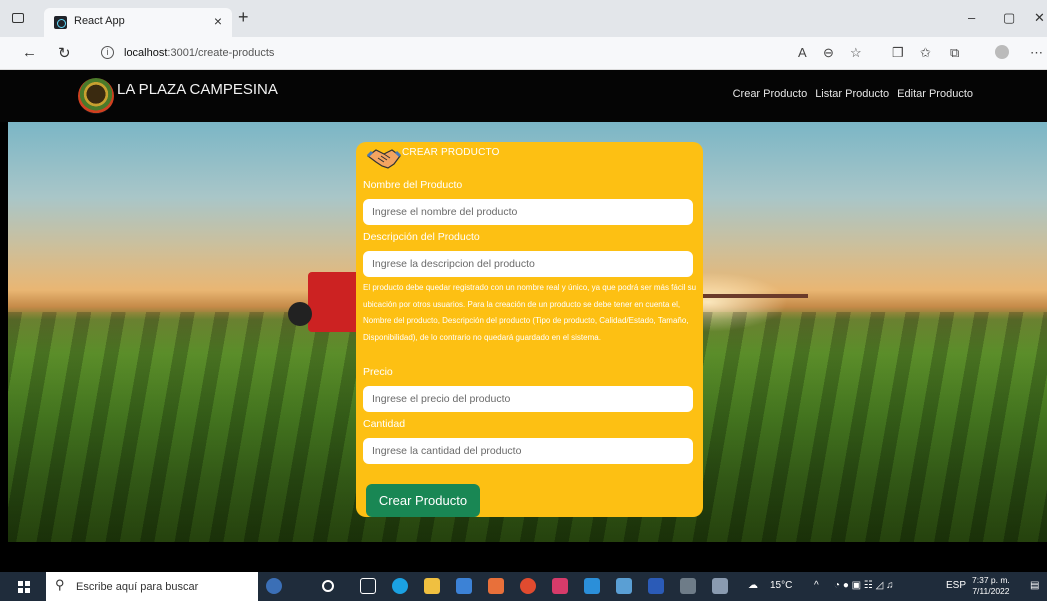 The image size is (1047, 601). Describe the element at coordinates (243, 17) in the screenshot. I see `new-tab-button: +` at that location.